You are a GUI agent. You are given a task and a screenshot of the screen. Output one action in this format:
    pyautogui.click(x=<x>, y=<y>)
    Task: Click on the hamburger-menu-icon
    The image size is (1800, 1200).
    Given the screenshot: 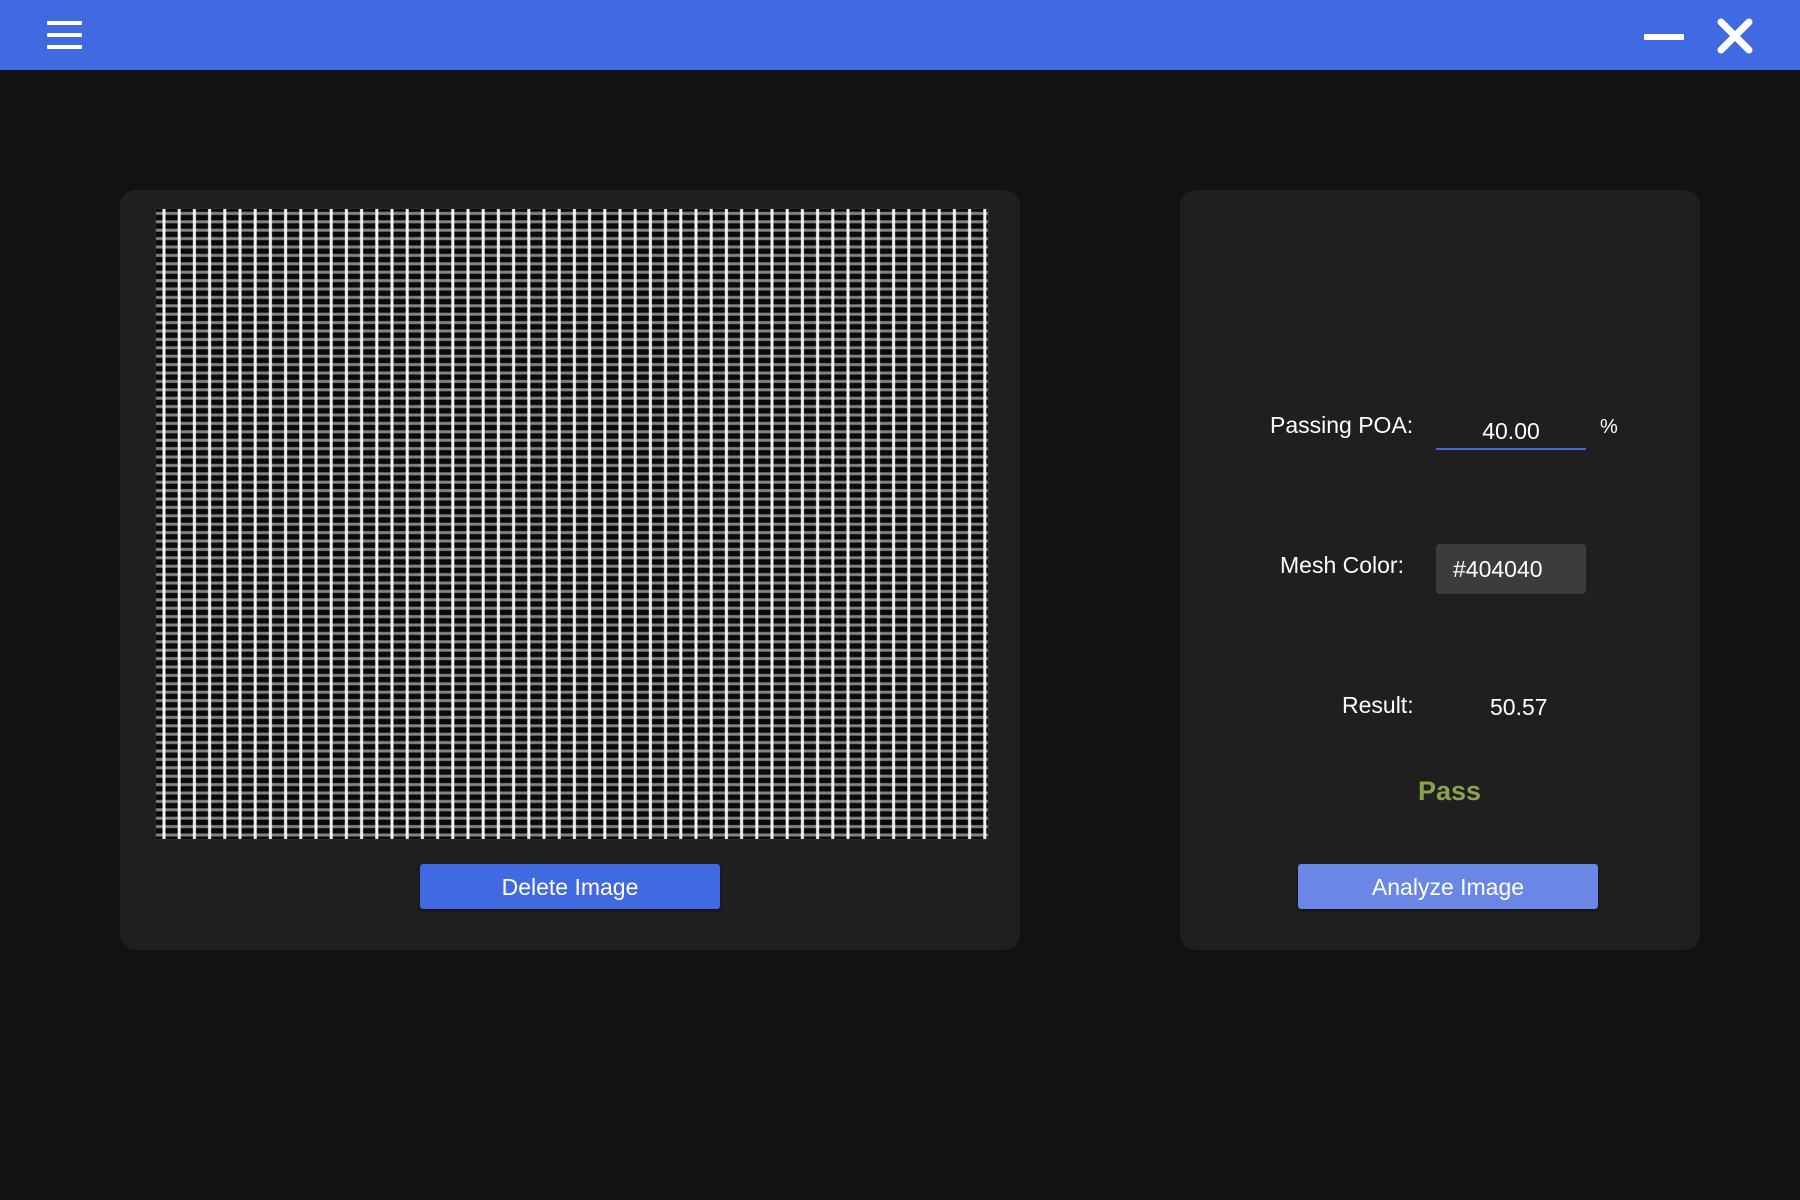 What is the action you would take?
    pyautogui.click(x=65, y=35)
    